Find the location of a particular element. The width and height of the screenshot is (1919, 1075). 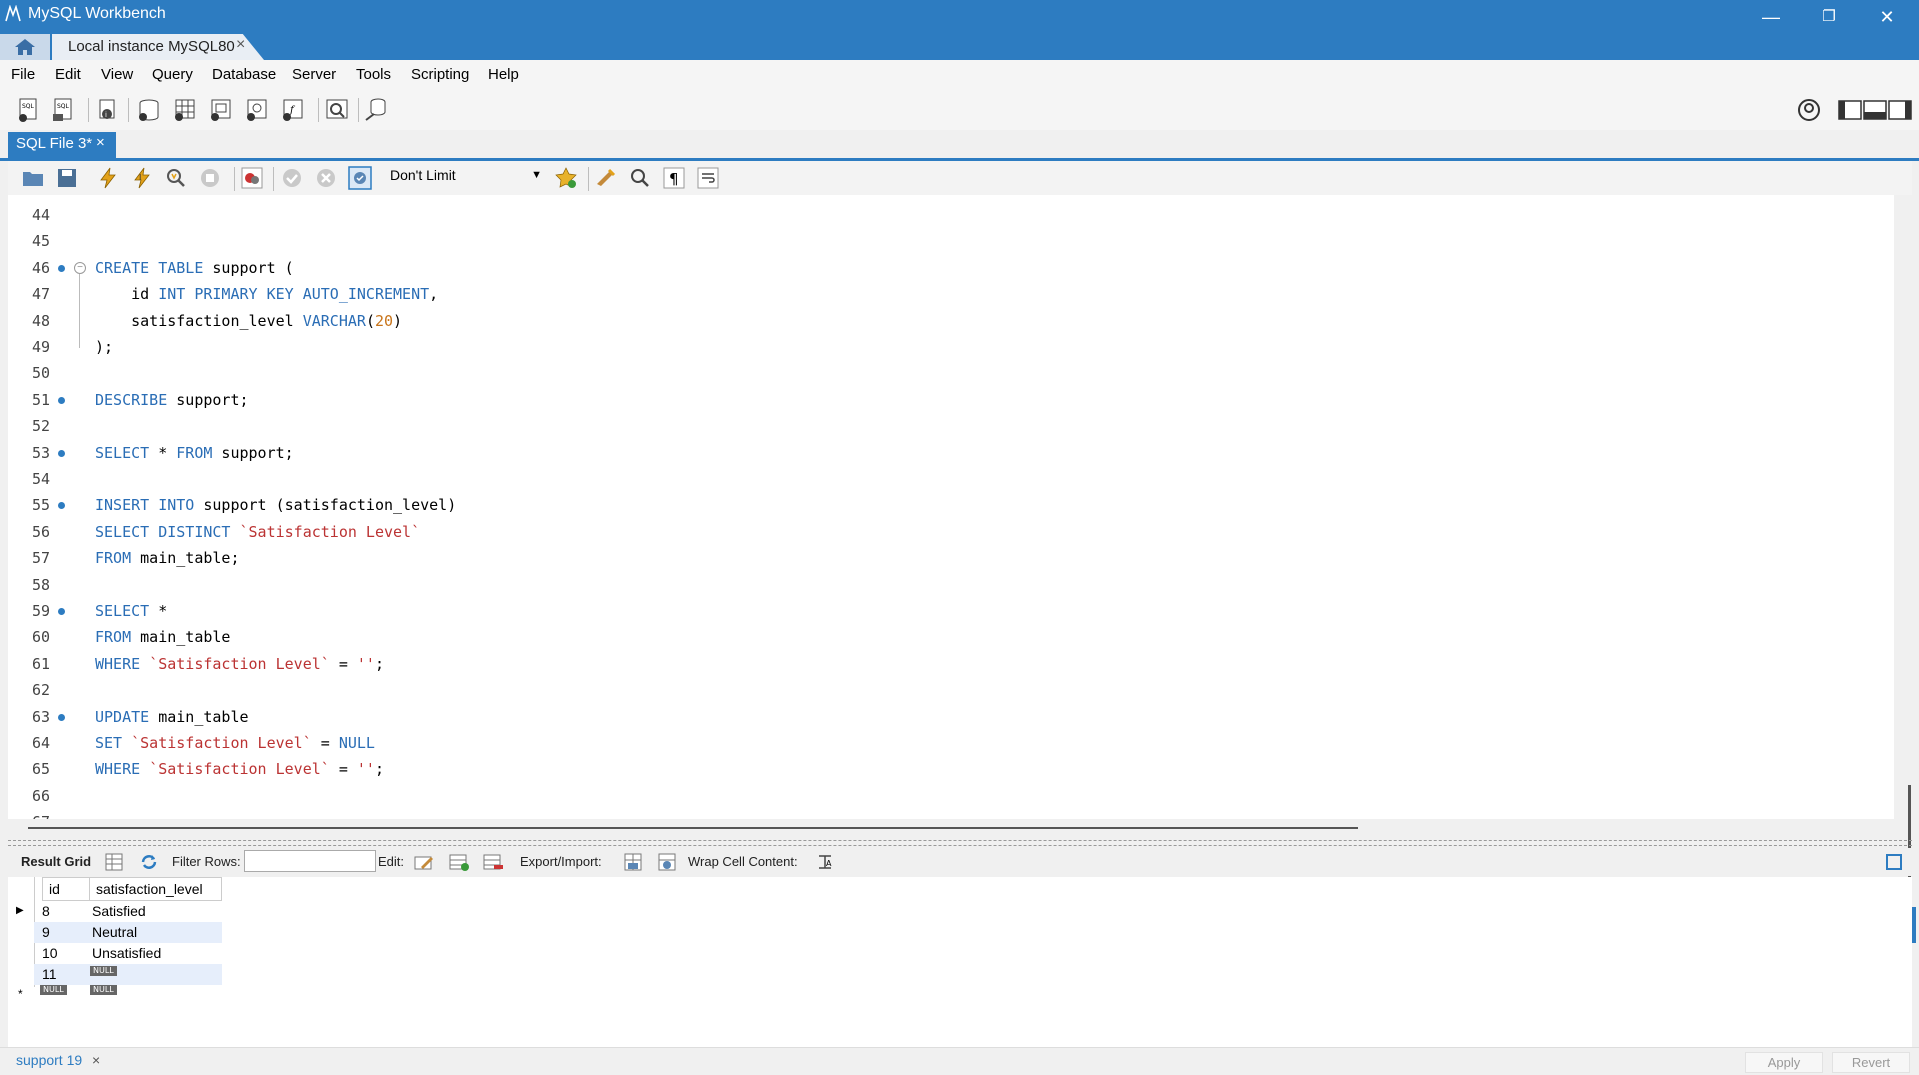

create-function-icon: f is located at coordinates (293, 110).